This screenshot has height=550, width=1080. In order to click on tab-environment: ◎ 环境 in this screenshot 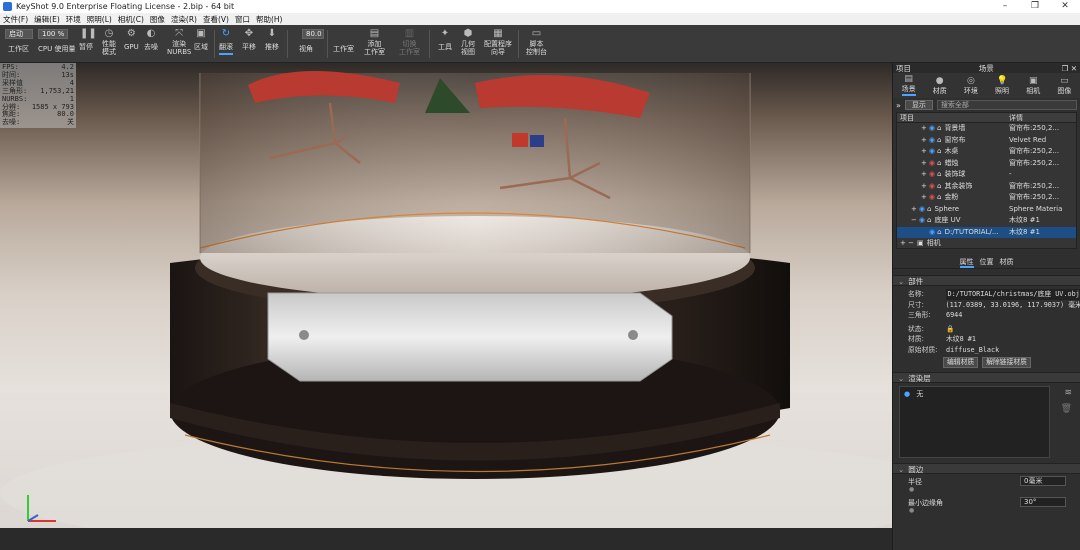, I will do `click(971, 86)`.